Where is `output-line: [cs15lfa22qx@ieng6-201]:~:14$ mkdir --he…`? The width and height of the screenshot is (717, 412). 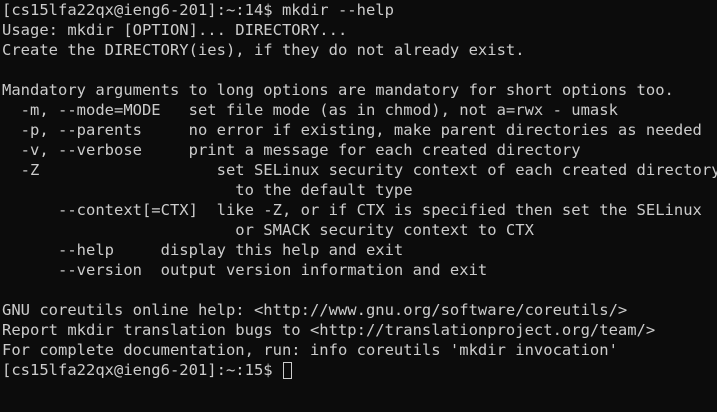
output-line: [cs15lfa22qx@ieng6-201]:~:14$ mkdir --he… is located at coordinates (198, 10).